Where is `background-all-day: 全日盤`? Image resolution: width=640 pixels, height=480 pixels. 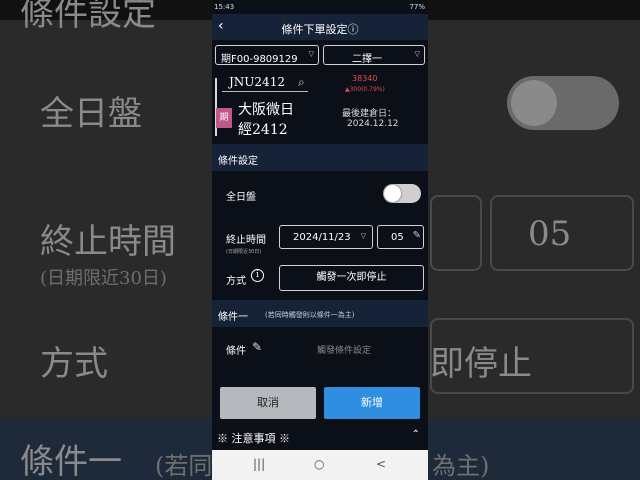 background-all-day: 全日盤 is located at coordinates (91, 114).